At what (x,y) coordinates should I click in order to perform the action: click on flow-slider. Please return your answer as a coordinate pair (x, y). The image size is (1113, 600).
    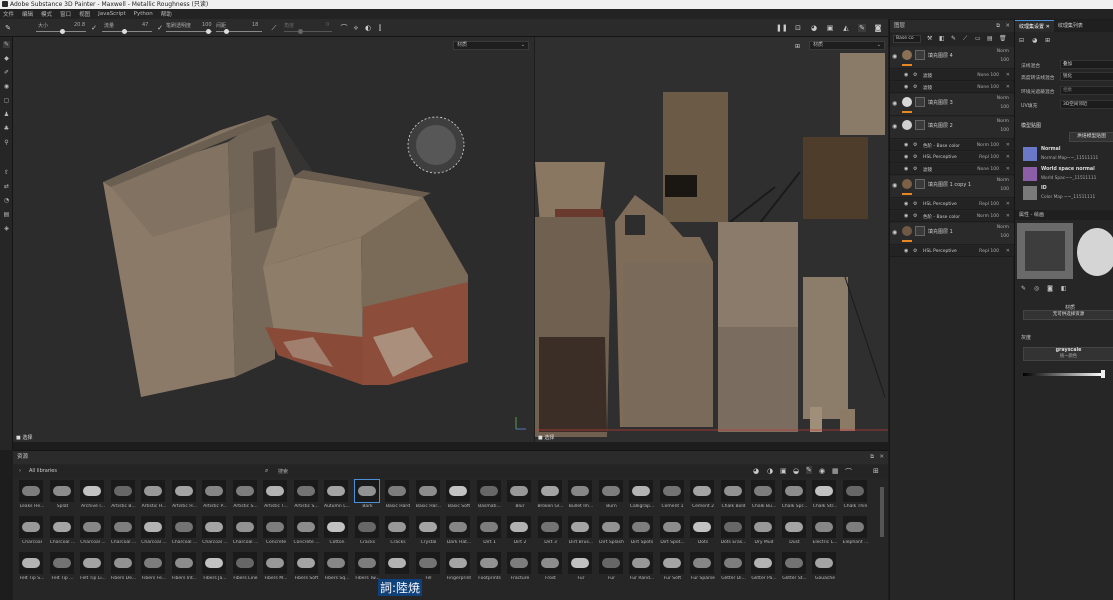
    Looking at the image, I should click on (127, 31).